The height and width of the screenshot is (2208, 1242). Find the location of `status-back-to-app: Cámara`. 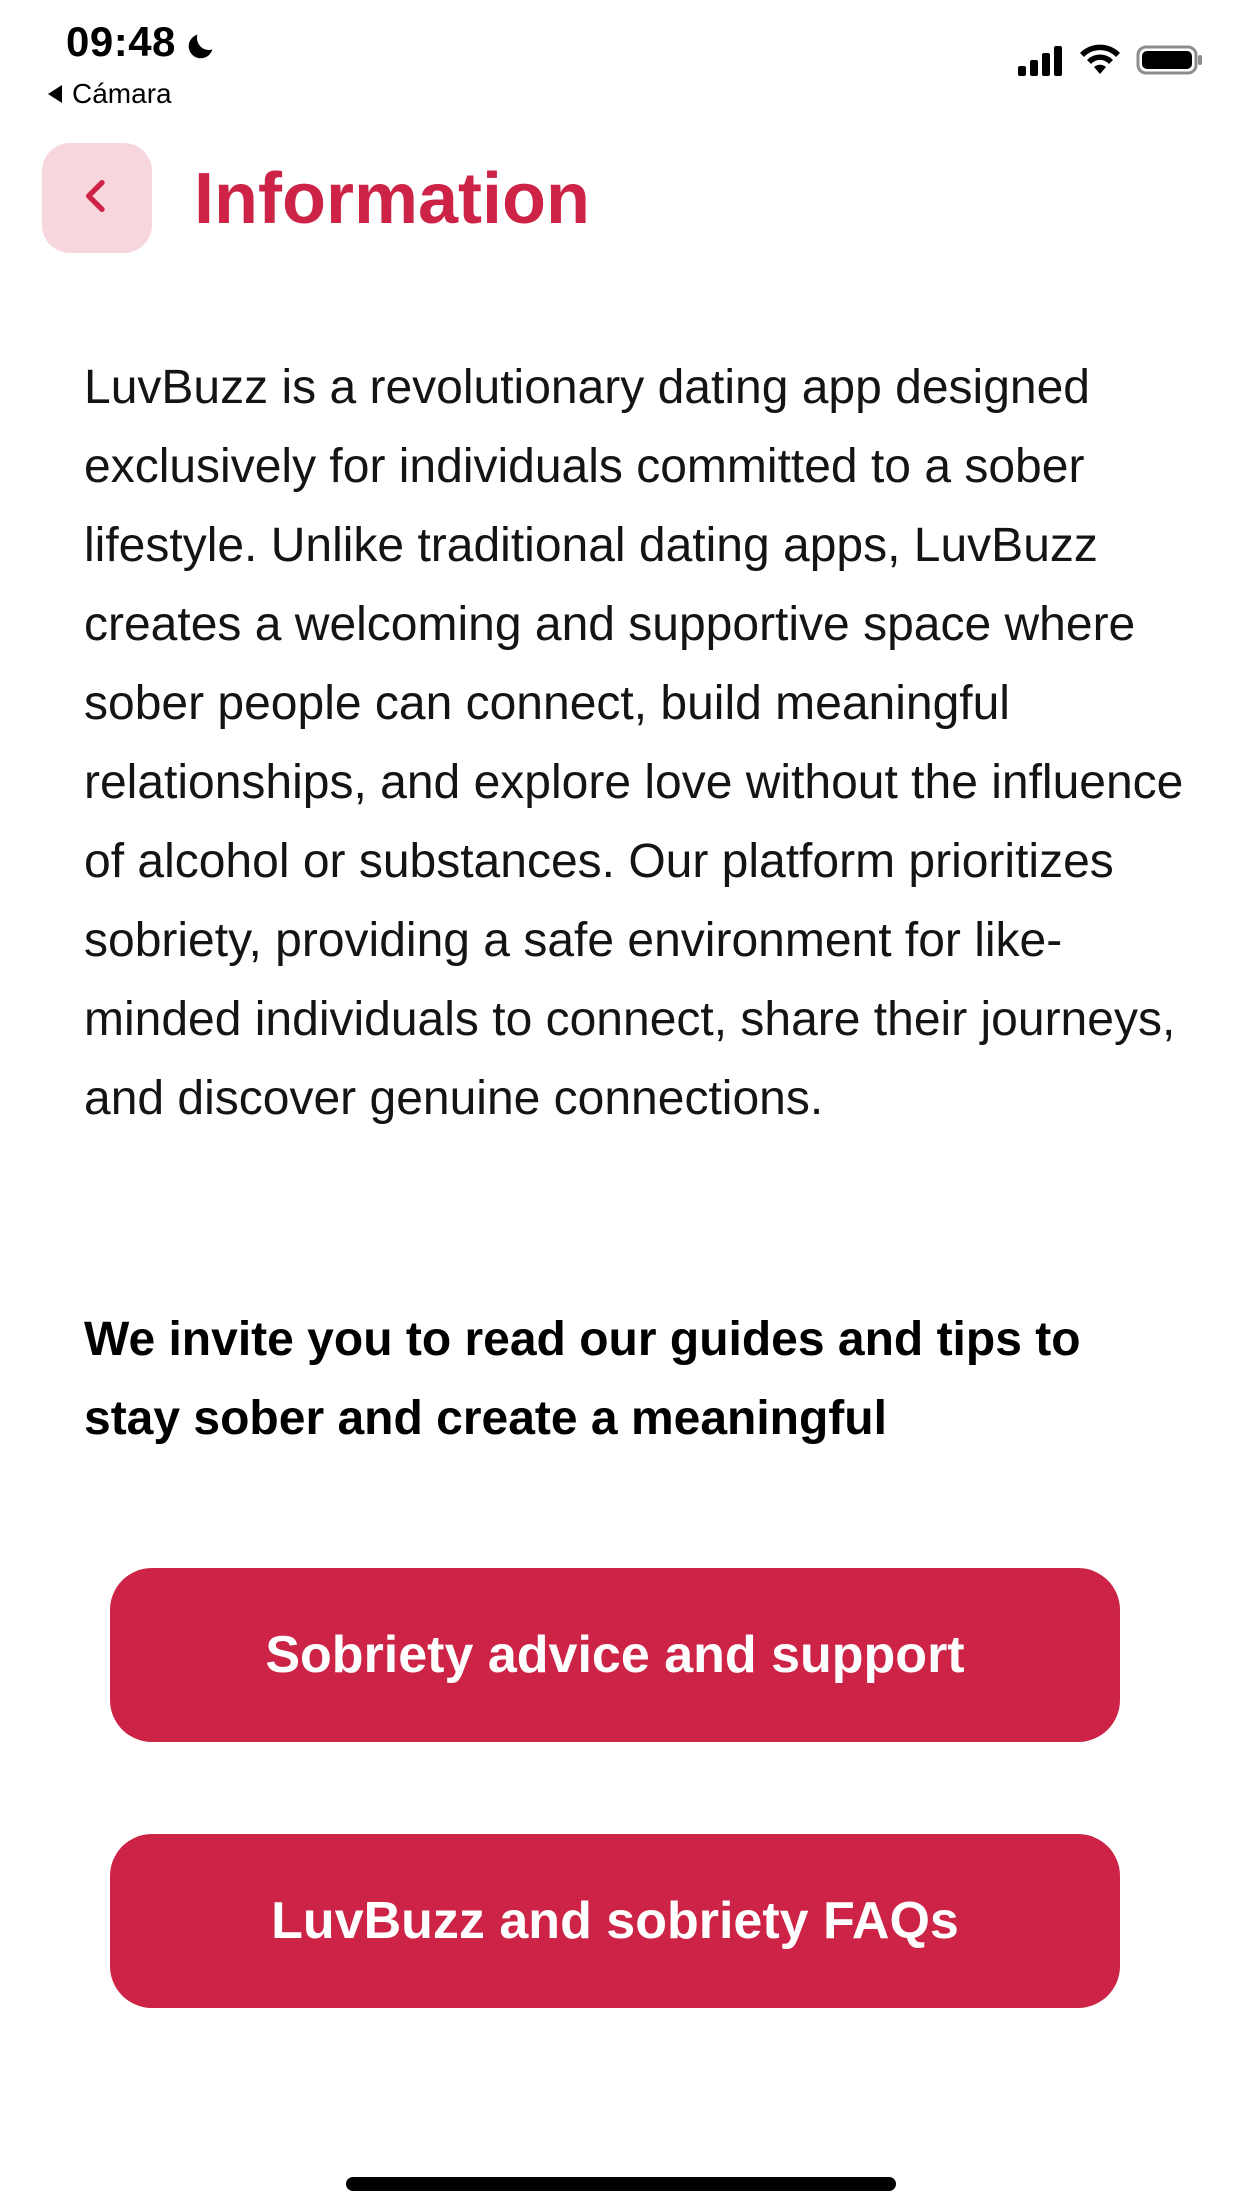

status-back-to-app: Cámara is located at coordinates (110, 94).